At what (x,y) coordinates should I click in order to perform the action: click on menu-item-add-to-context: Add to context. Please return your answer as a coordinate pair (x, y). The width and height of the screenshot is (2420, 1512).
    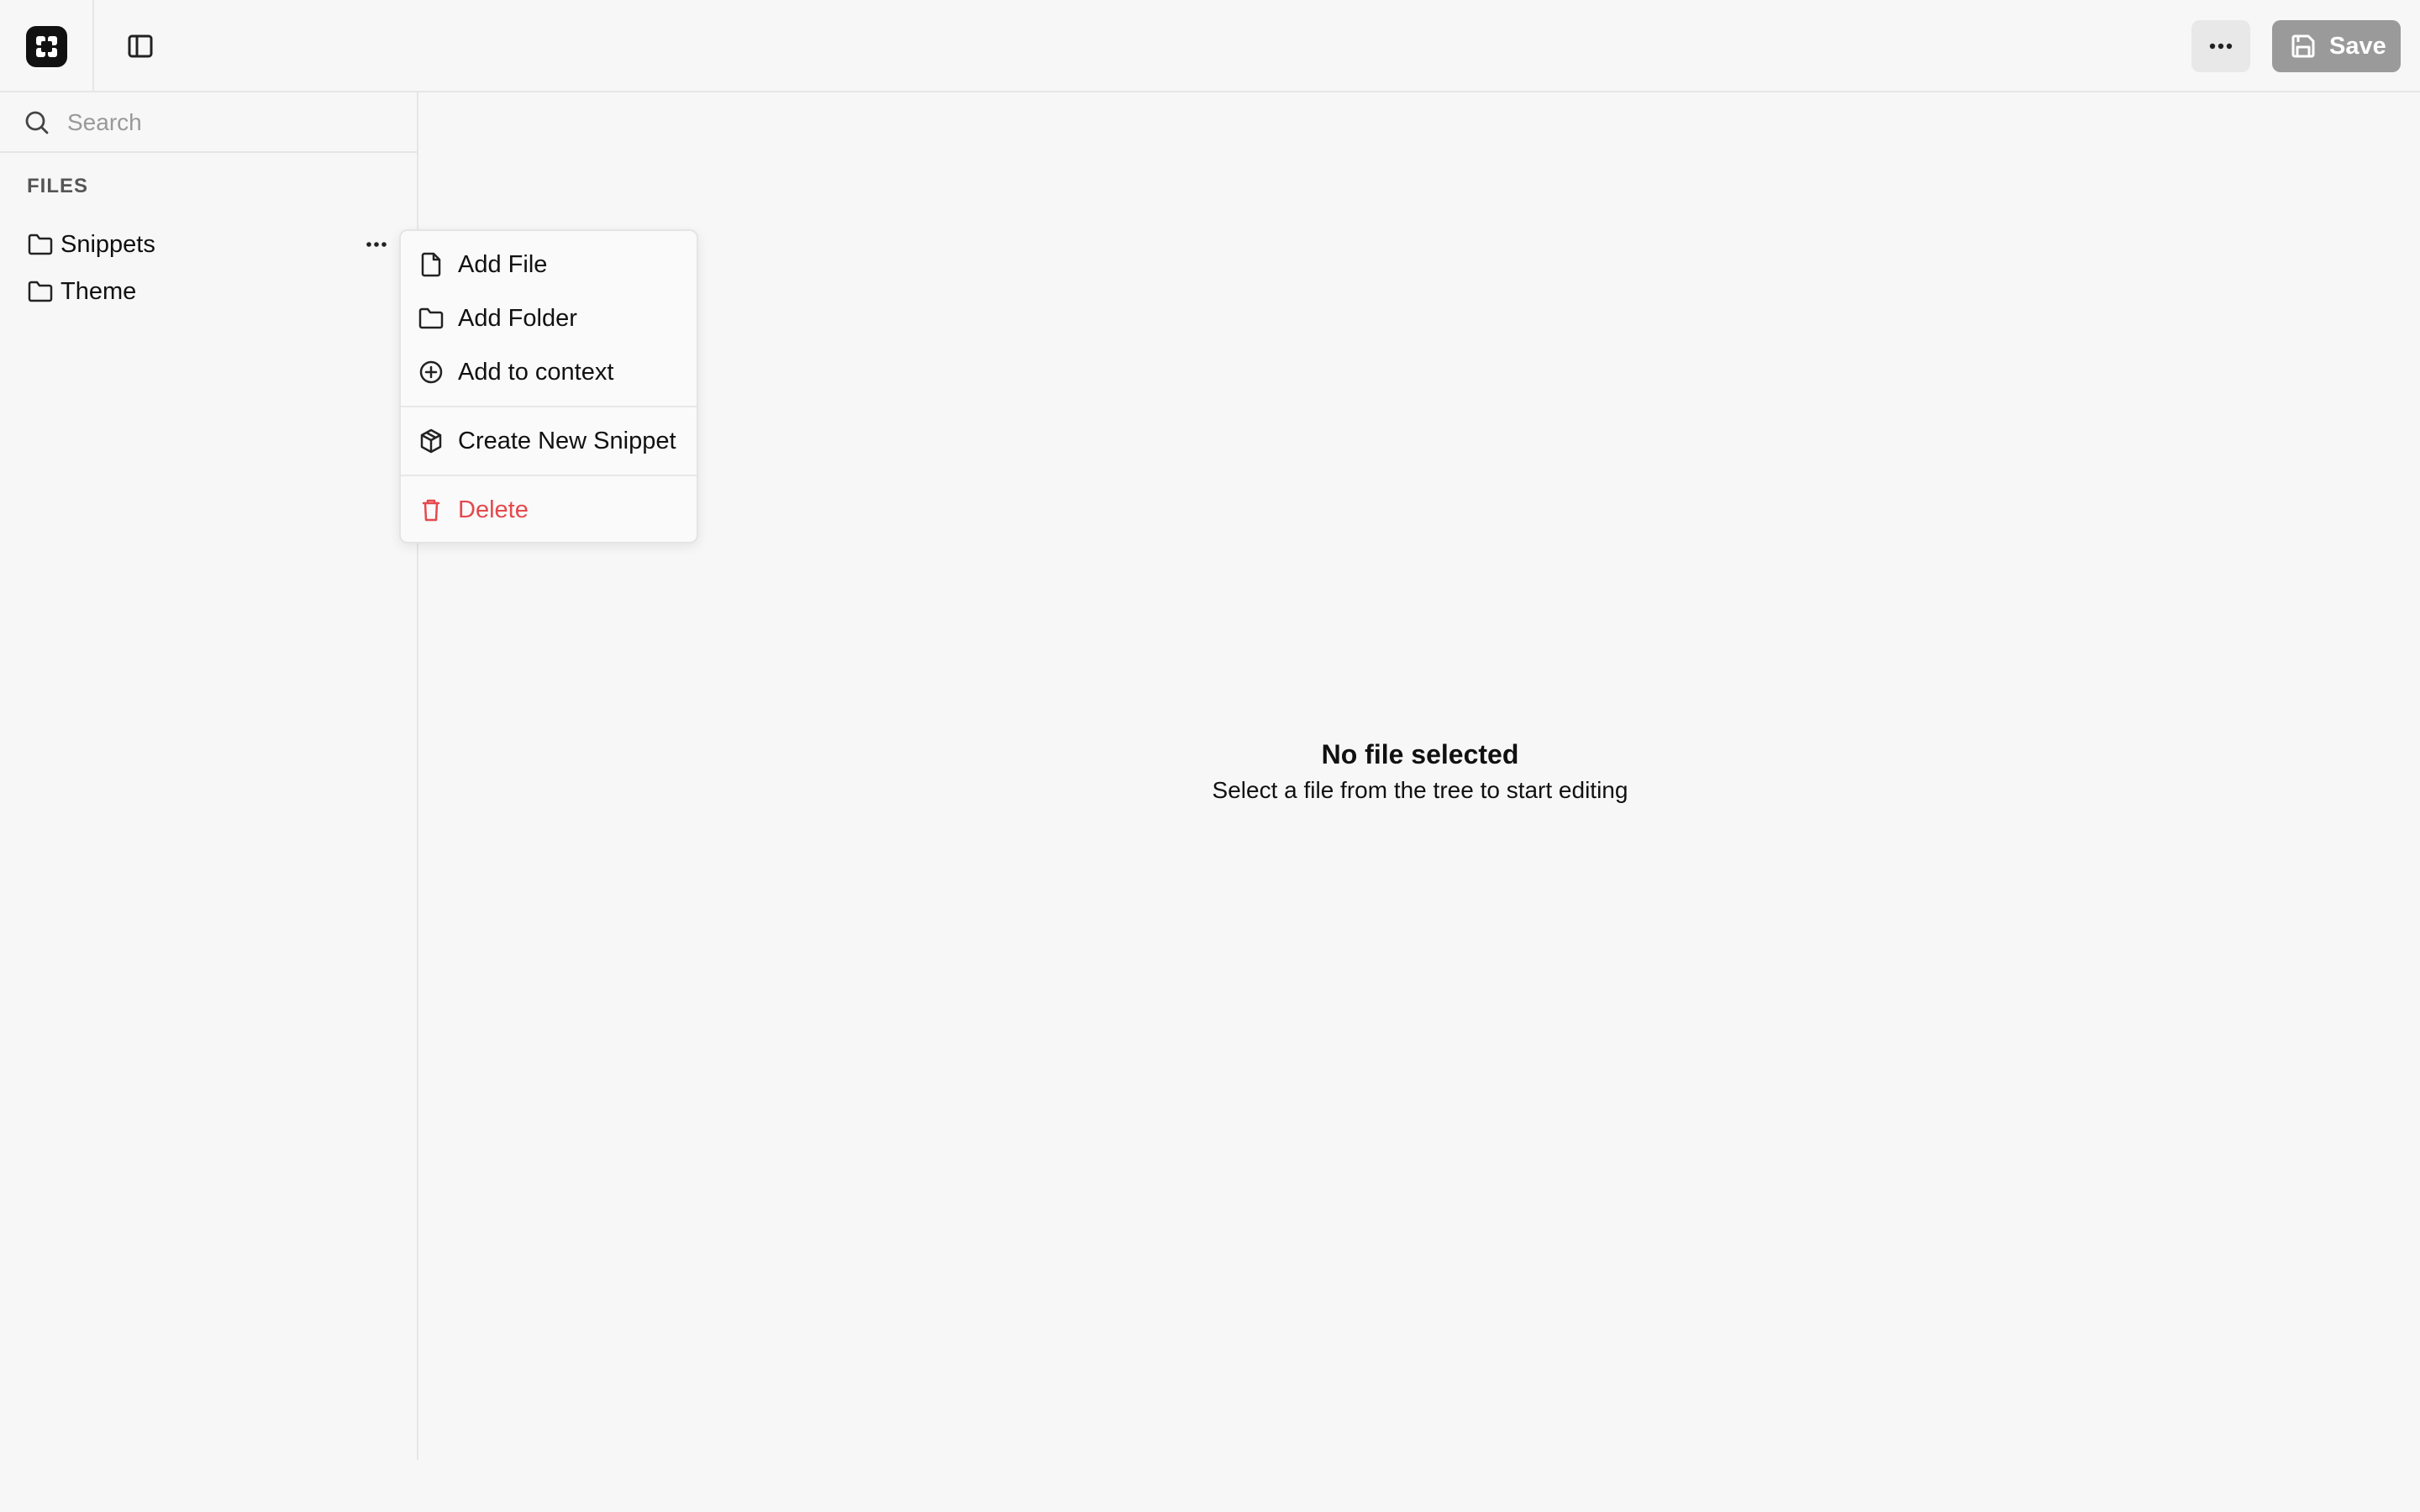
    Looking at the image, I should click on (551, 372).